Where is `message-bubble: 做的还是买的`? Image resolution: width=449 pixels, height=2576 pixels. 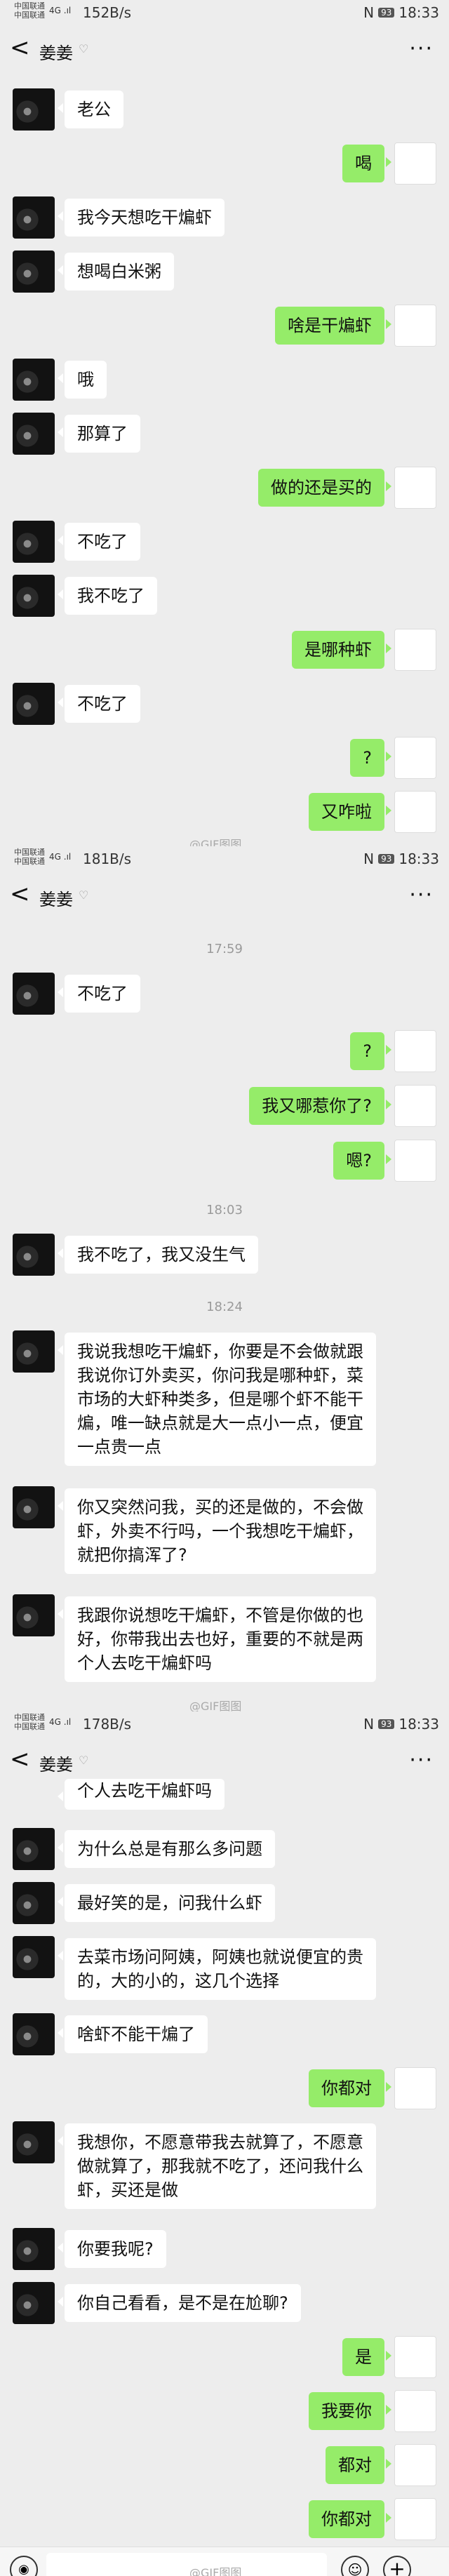 message-bubble: 做的还是买的 is located at coordinates (324, 488).